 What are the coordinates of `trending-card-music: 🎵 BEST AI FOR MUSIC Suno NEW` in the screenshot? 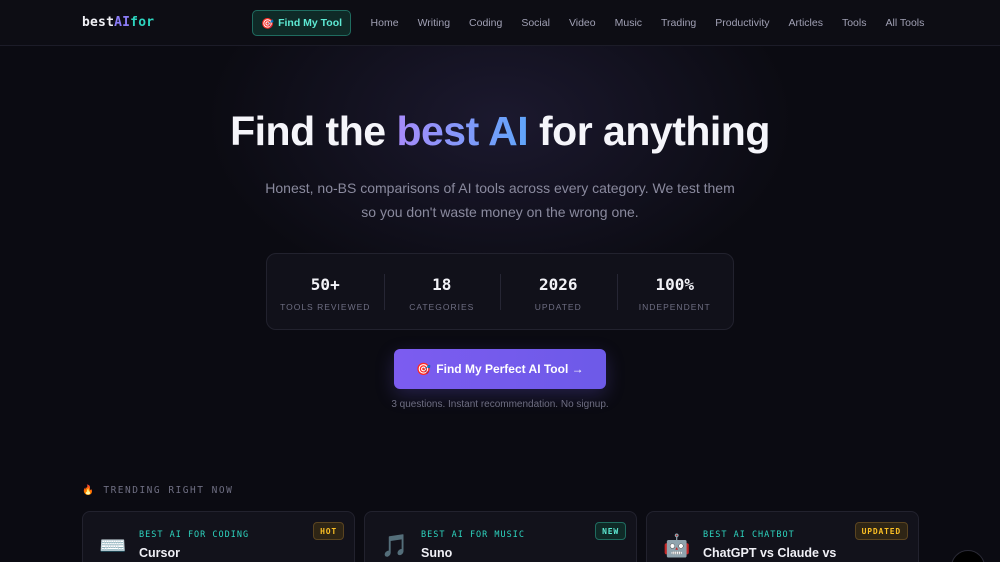 It's located at (500, 536).